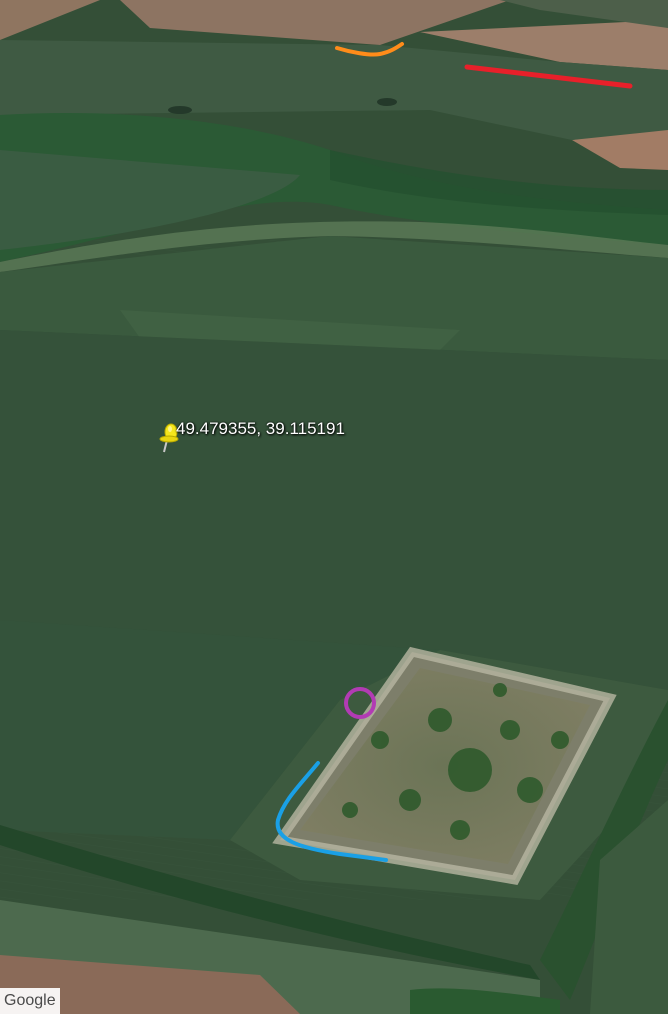 The width and height of the screenshot is (668, 1014). Describe the element at coordinates (360, 703) in the screenshot. I see `purple-circle-annotation` at that location.